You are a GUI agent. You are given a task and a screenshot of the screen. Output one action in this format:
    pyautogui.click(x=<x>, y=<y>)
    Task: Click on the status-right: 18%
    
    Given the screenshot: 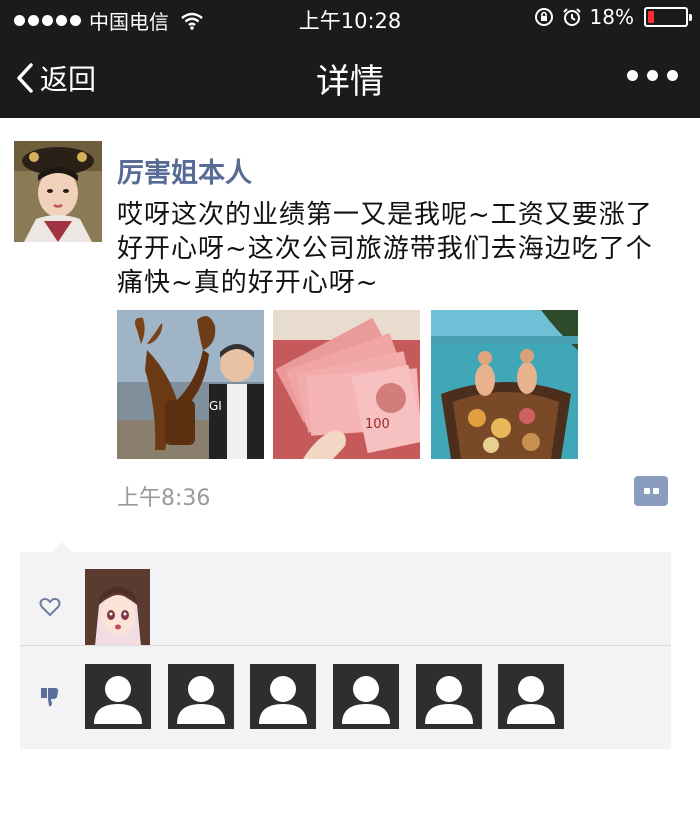 What is the action you would take?
    pyautogui.click(x=613, y=17)
    